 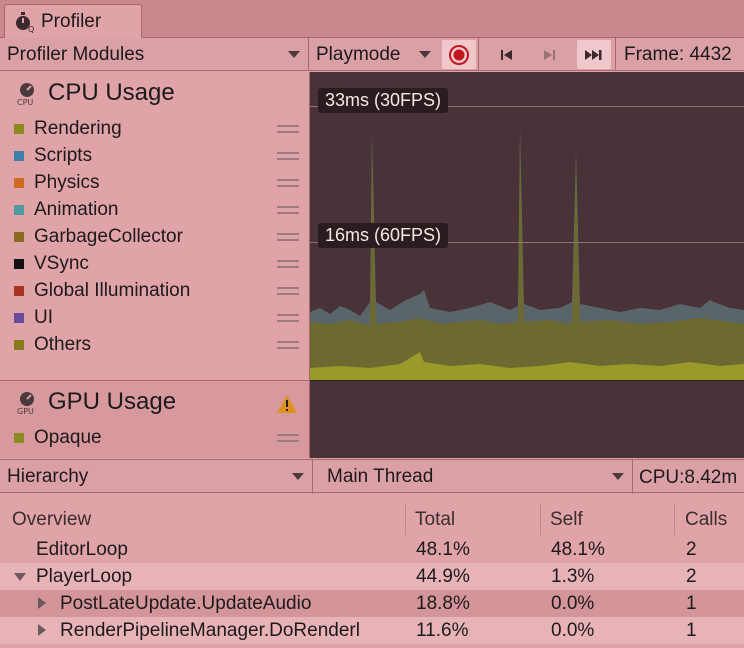 What do you see at coordinates (372, 519) in the screenshot?
I see `table-header: Overview Total Self Calls` at bounding box center [372, 519].